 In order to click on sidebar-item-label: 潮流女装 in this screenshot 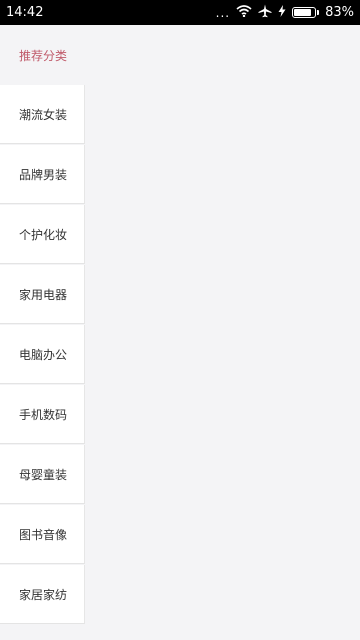, I will do `click(43, 114)`.